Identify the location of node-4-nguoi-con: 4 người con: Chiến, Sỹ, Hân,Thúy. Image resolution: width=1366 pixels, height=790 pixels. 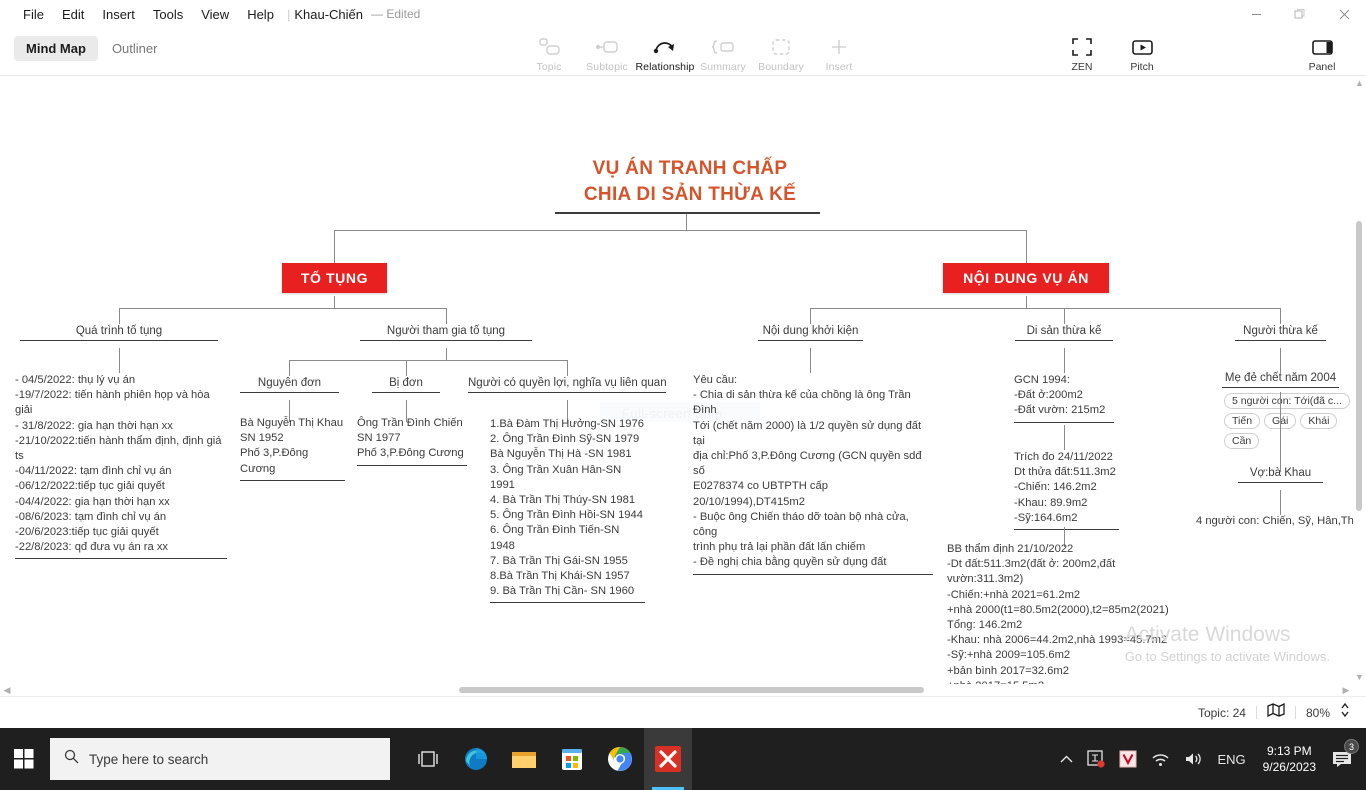
(1281, 521).